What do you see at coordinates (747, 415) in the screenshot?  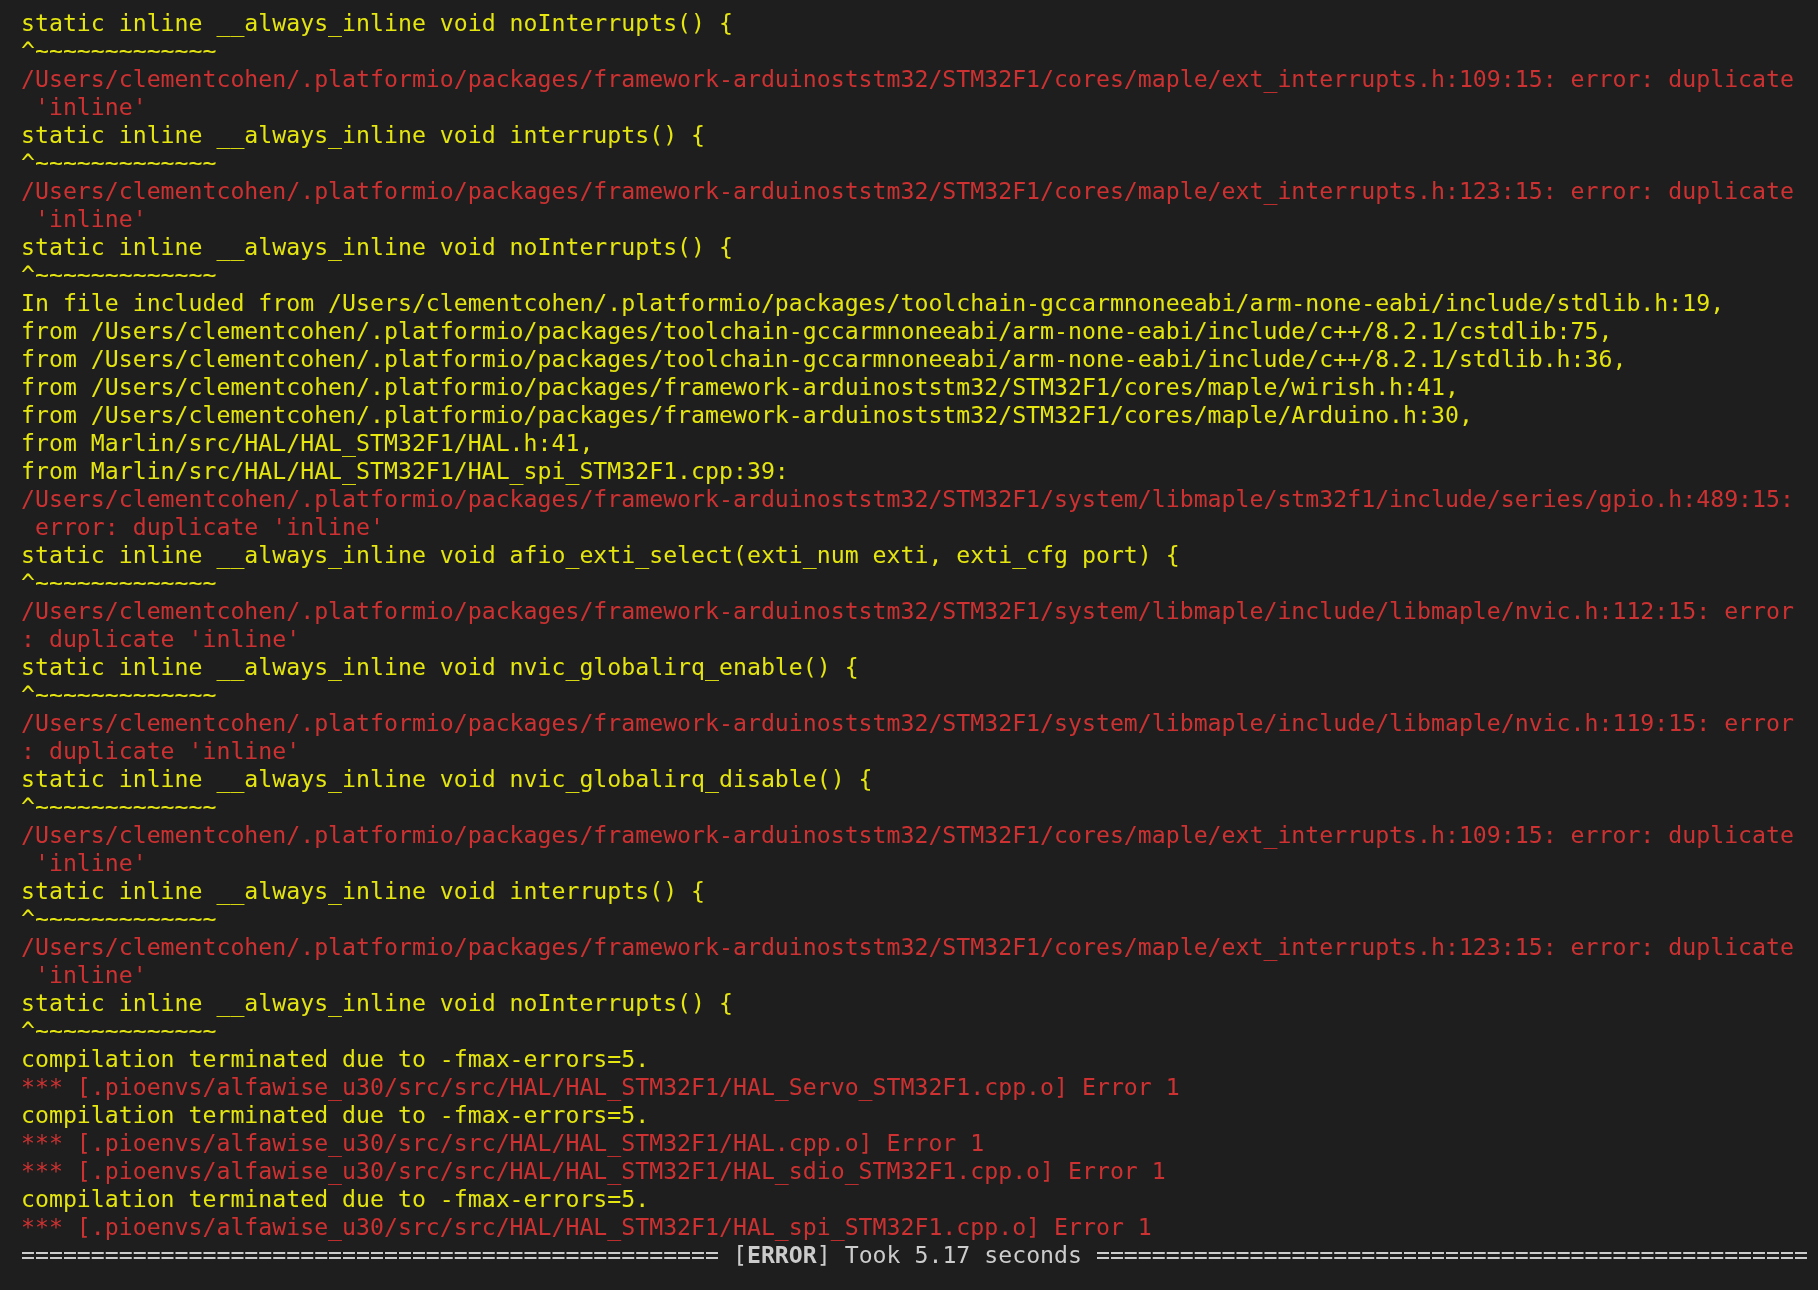 I see `output-line: from /Users/clementcohen/.platformio/packages/framework-arduinoststm32/STM32F1/cores/maple/Arduino.h:30,` at bounding box center [747, 415].